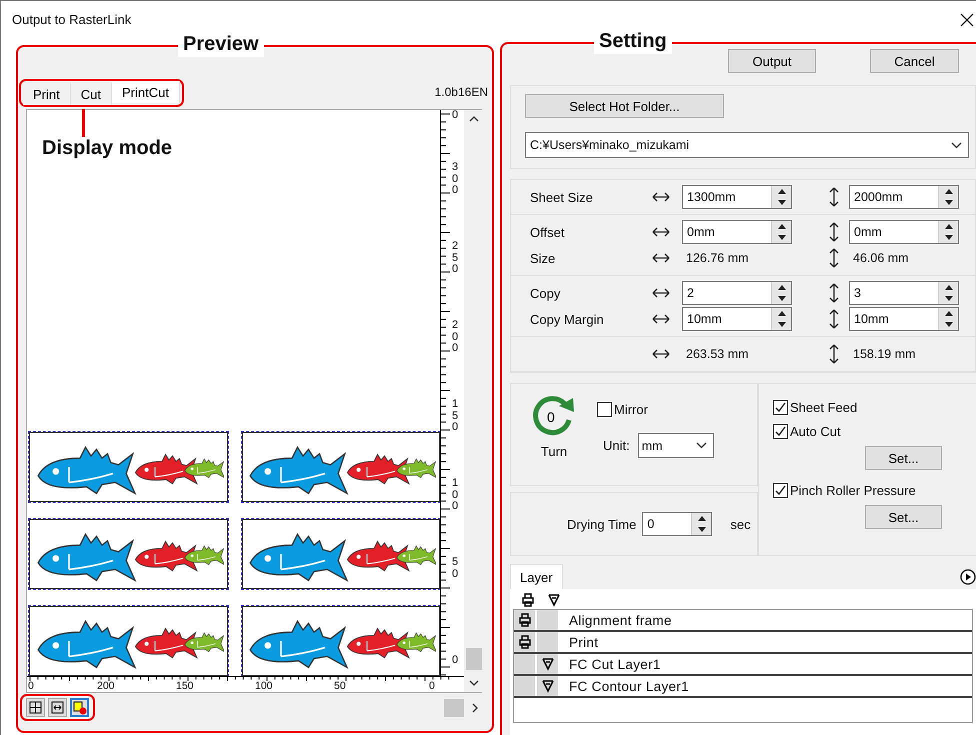 This screenshot has width=976, height=735. I want to click on dimension-label: Copy, so click(546, 293).